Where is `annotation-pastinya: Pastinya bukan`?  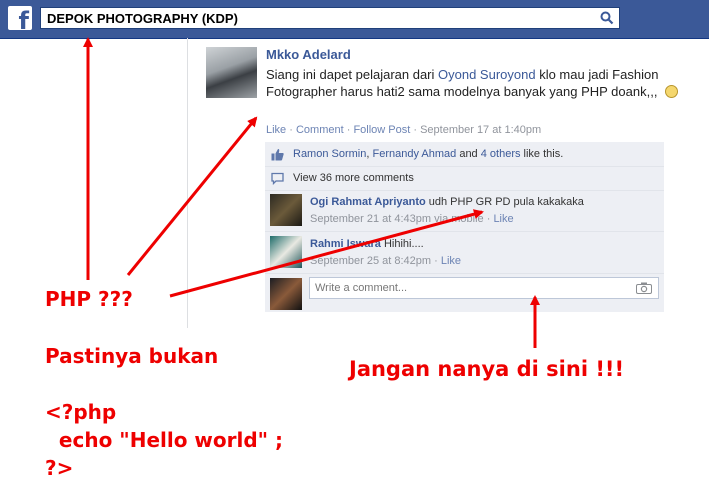
annotation-pastinya: Pastinya bukan is located at coordinates (132, 356).